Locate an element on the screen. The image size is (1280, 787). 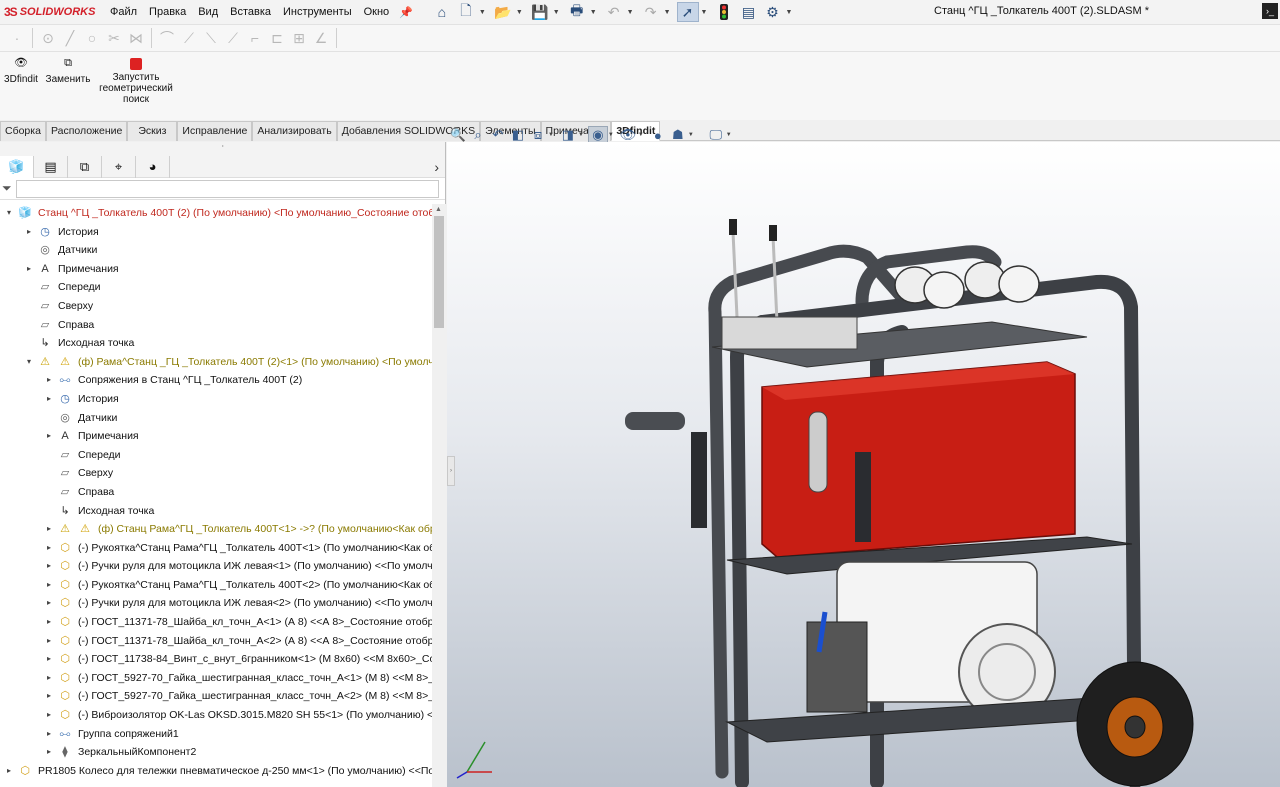
menu-file: Файл is located at coordinates (123, 12).